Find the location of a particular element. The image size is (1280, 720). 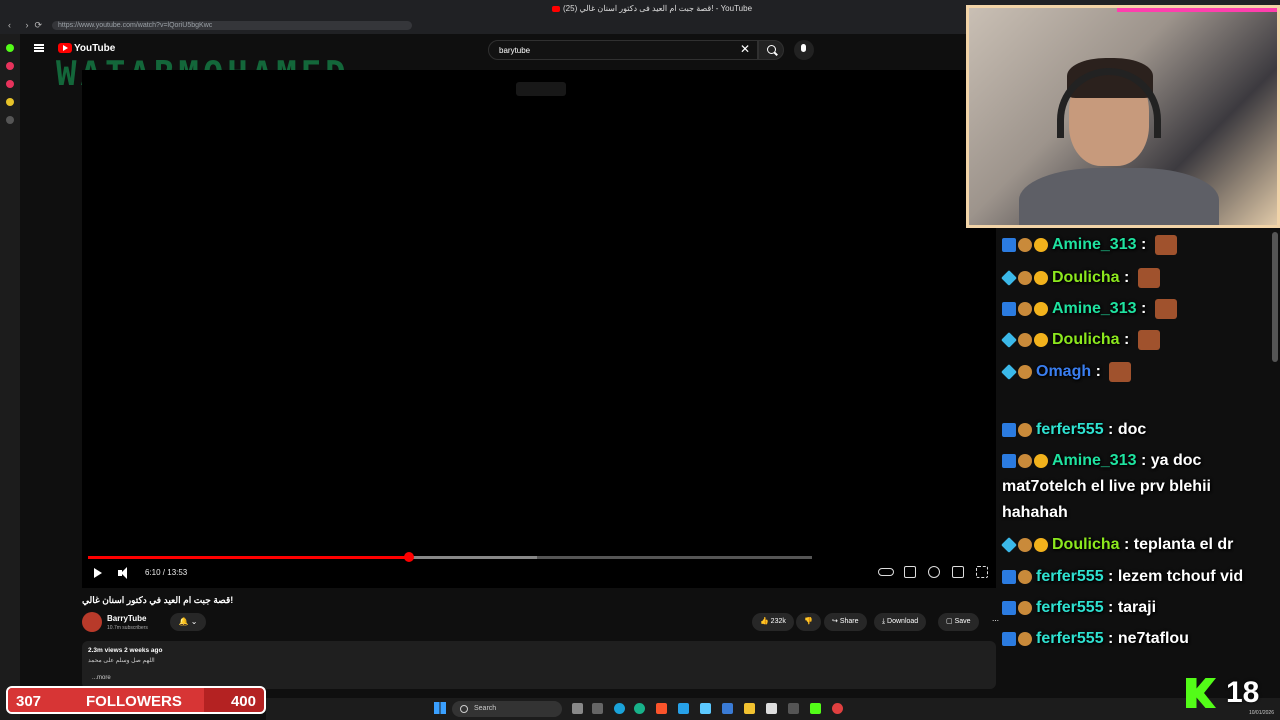

youtube-logo: YouTube is located at coordinates (86, 48).